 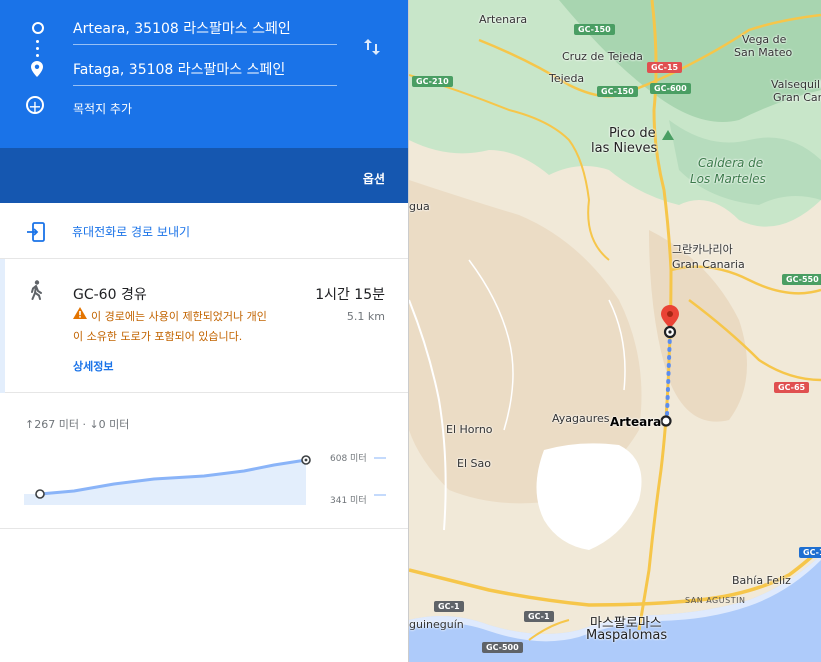 What do you see at coordinates (567, 78) in the screenshot?
I see `place-label: Tejeda` at bounding box center [567, 78].